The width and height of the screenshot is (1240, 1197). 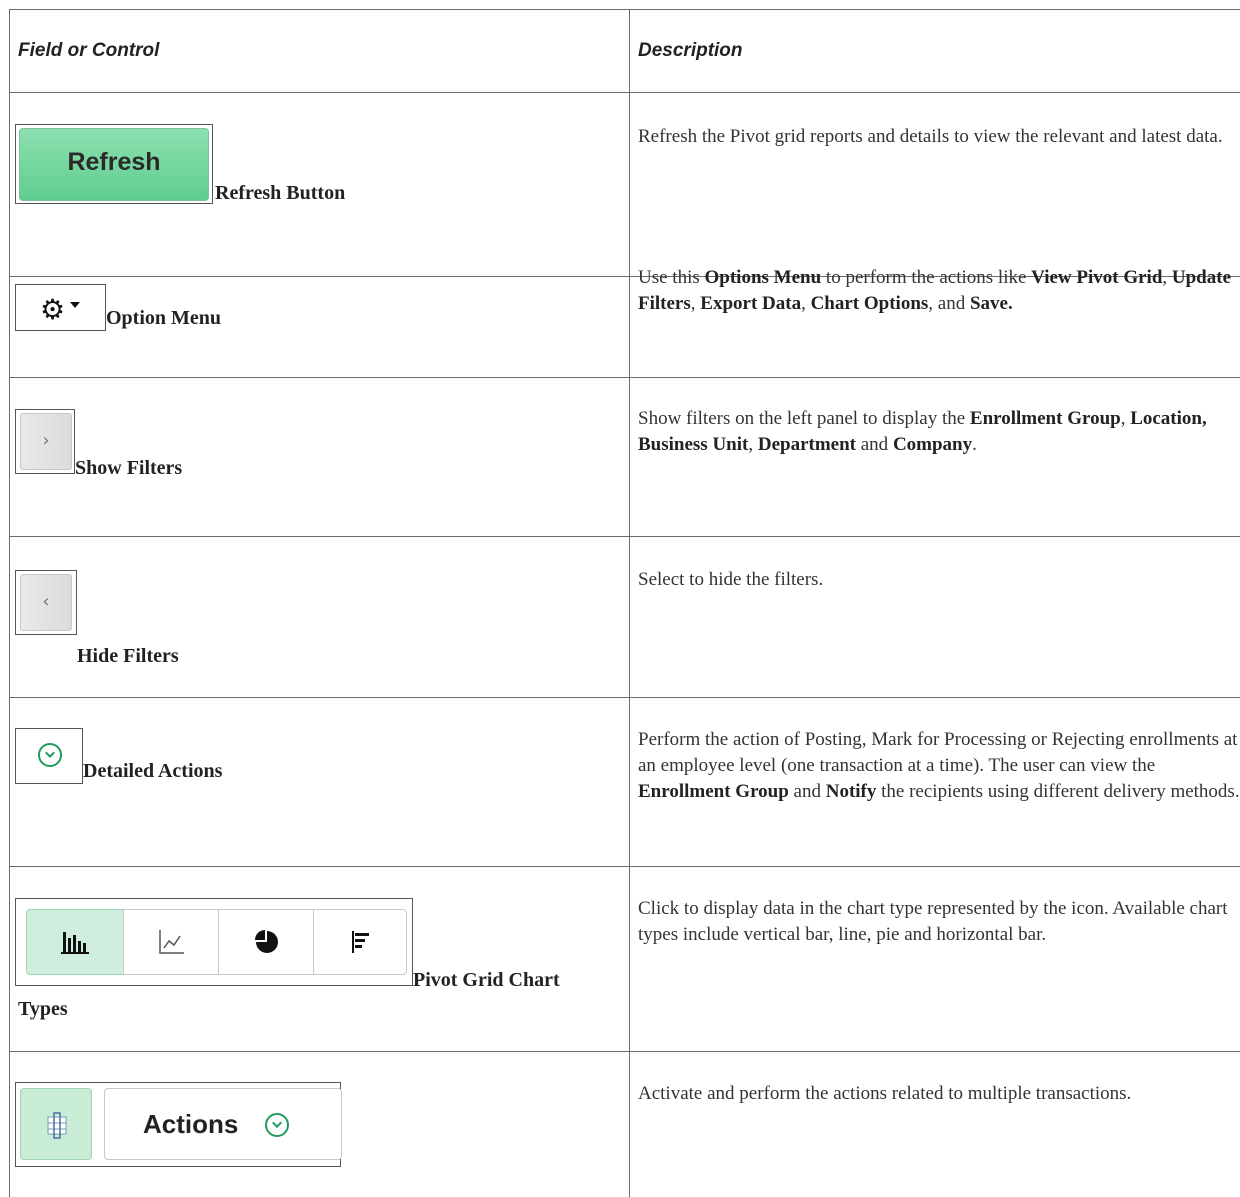 I want to click on options-menu-button: ⚙, so click(x=60, y=307).